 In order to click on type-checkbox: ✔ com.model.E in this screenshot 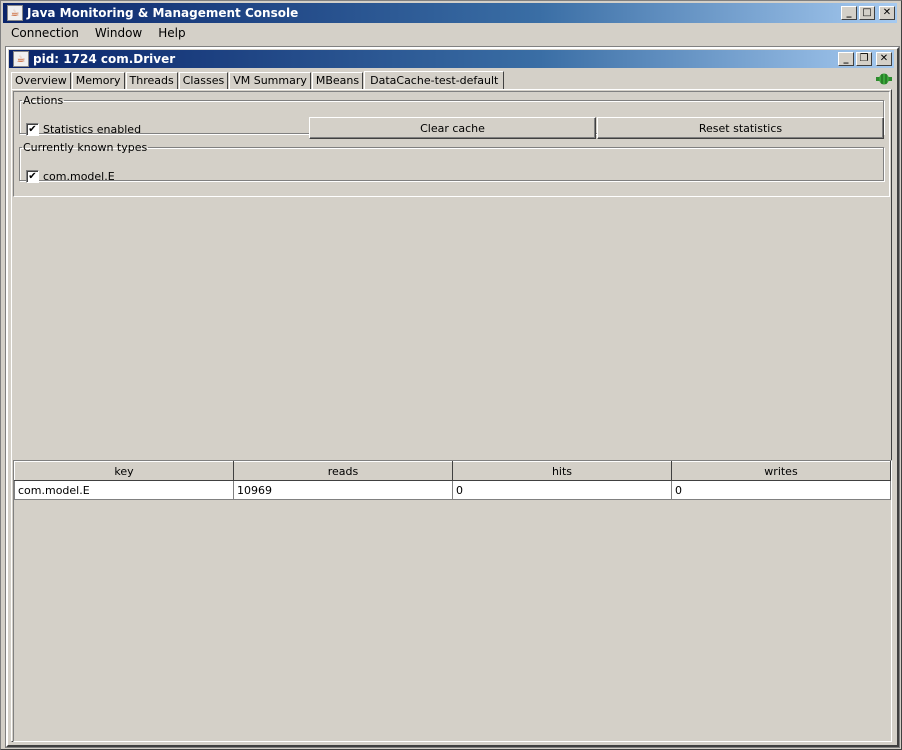, I will do `click(70, 176)`.